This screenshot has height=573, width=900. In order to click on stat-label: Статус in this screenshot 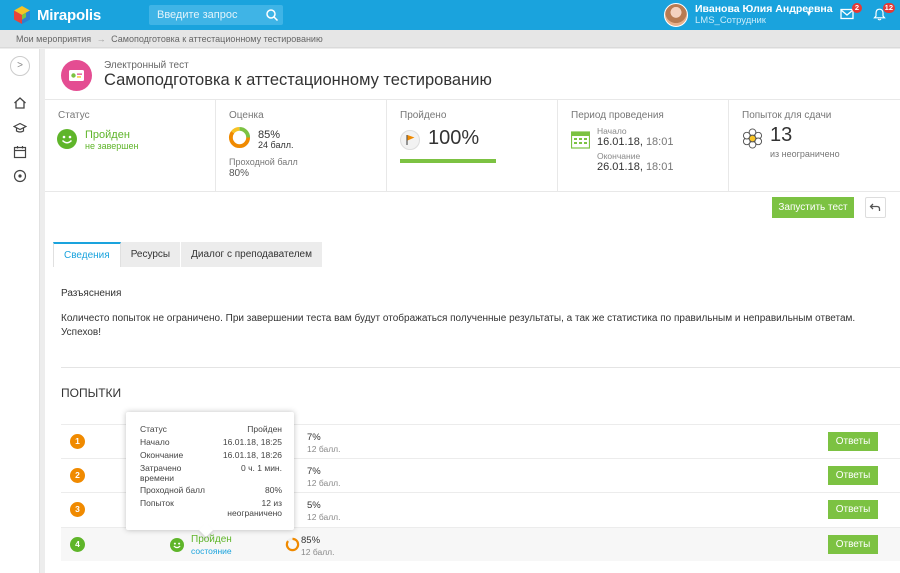, I will do `click(74, 115)`.